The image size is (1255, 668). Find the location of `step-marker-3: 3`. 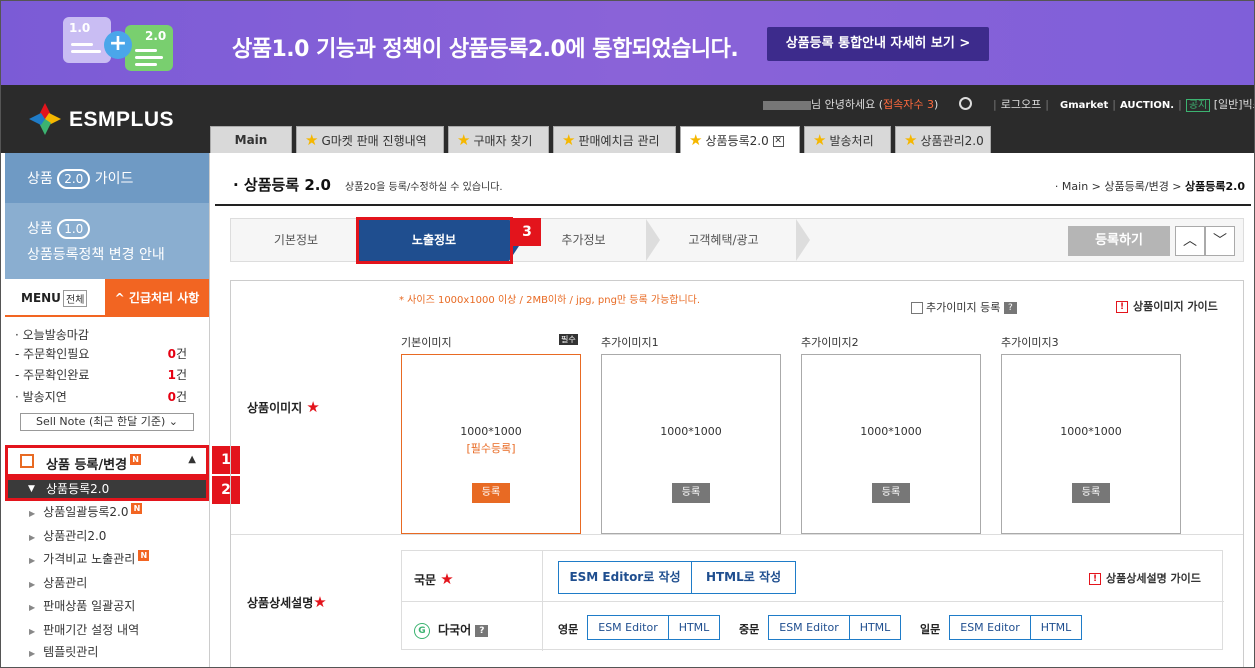

step-marker-3: 3 is located at coordinates (527, 232).